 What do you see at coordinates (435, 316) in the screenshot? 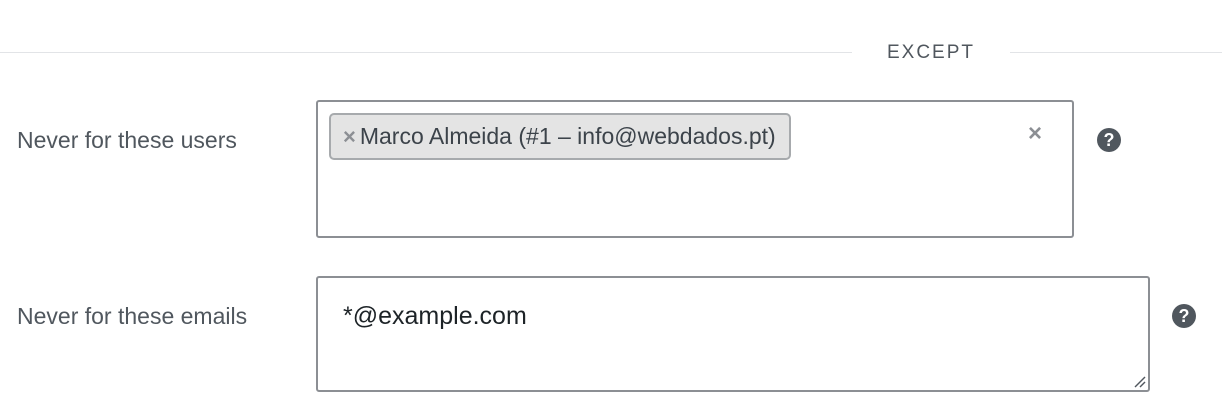
I see `emails-textarea-value: *@example.com` at bounding box center [435, 316].